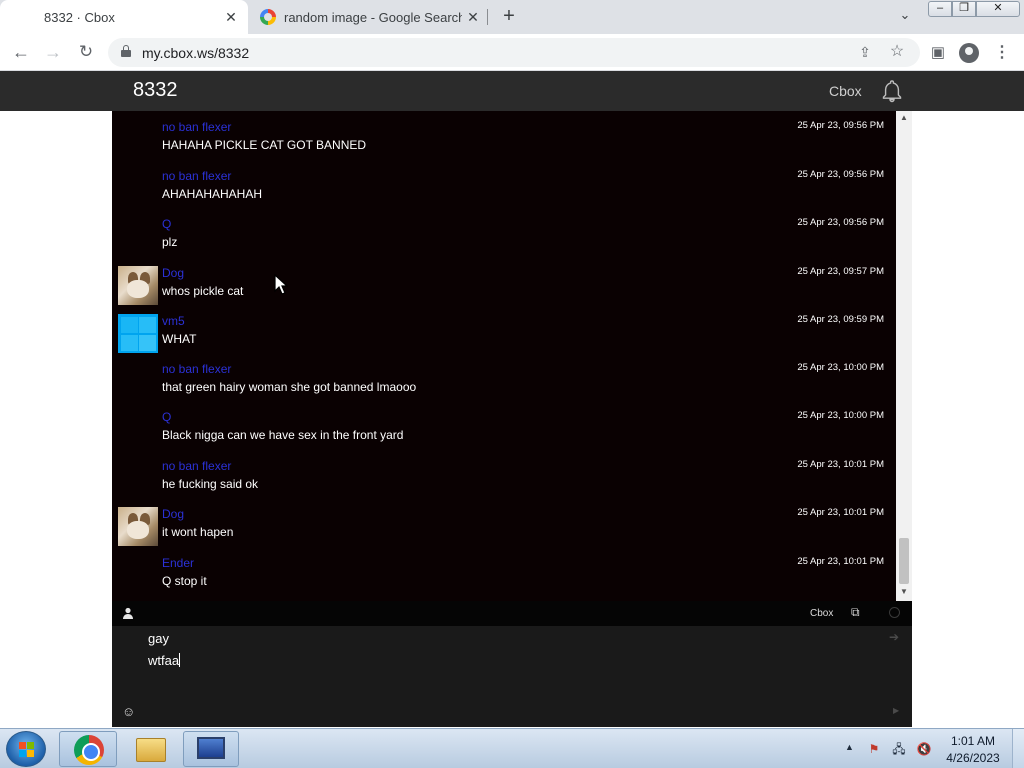 Image resolution: width=1024 pixels, height=768 pixels. I want to click on text-caret, so click(180, 660).